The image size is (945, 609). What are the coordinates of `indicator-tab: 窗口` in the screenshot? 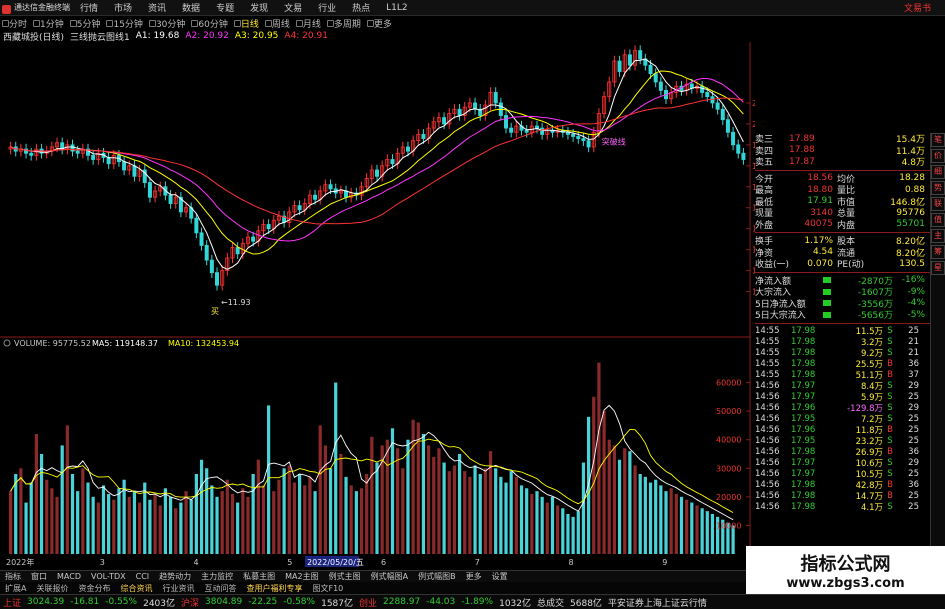 It's located at (39, 576).